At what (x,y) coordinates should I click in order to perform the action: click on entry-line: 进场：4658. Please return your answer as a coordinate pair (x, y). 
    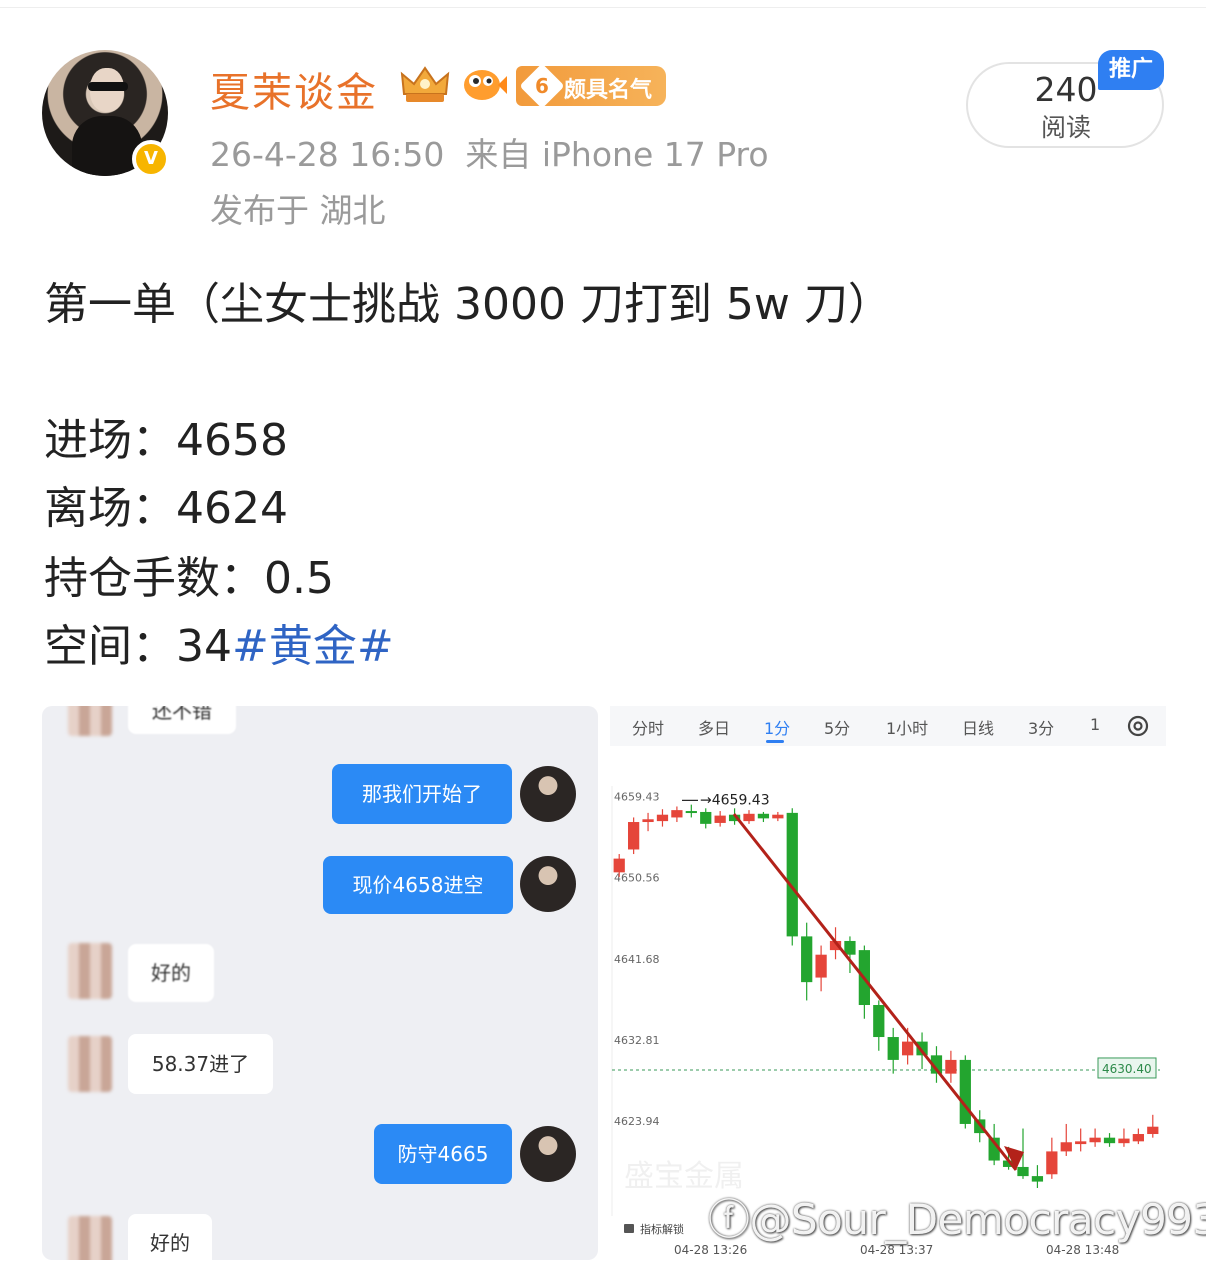
    Looking at the image, I should click on (166, 440).